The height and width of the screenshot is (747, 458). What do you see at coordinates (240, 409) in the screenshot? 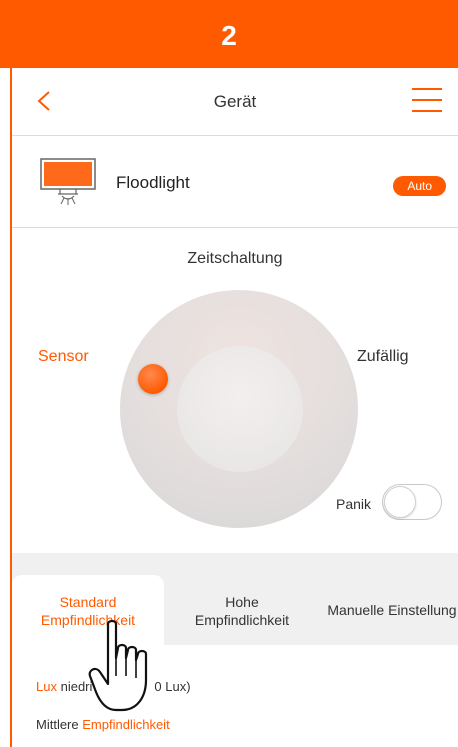
I see `mode-dial-center` at bounding box center [240, 409].